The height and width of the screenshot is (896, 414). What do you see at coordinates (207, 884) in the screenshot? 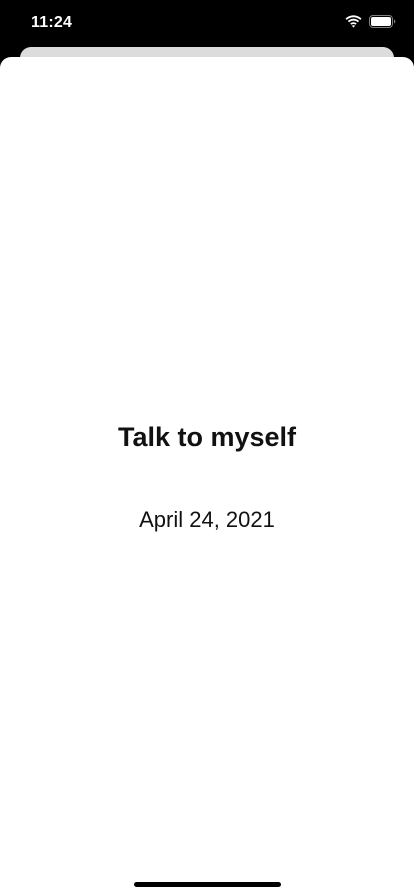
I see `home-indicator` at bounding box center [207, 884].